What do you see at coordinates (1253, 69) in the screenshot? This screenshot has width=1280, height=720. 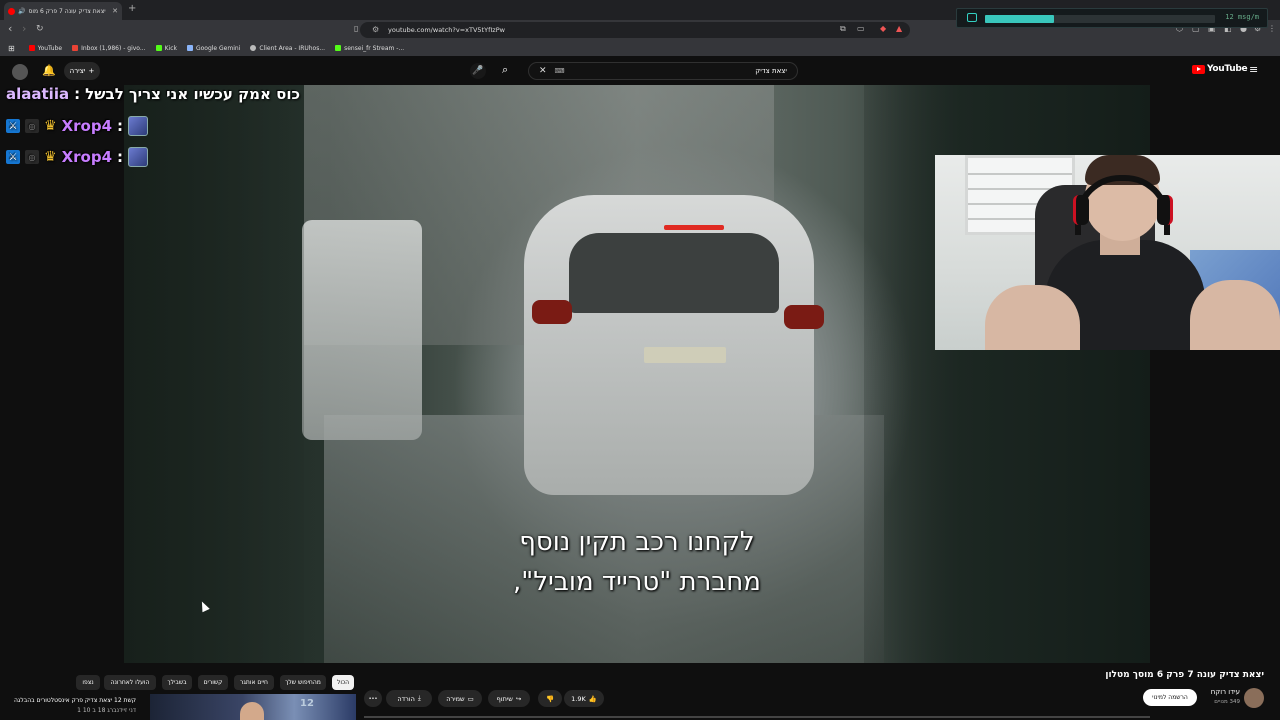 I see `hamburger-menu-icon: ≡` at bounding box center [1253, 69].